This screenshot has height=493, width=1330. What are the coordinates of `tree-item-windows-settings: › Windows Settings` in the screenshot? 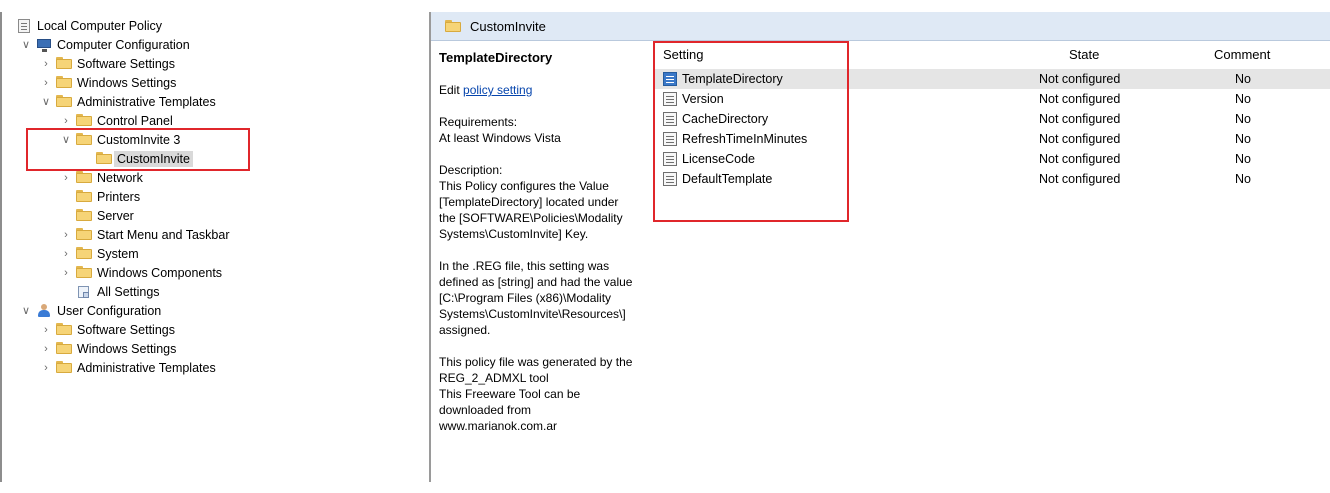 It's located at (108, 82).